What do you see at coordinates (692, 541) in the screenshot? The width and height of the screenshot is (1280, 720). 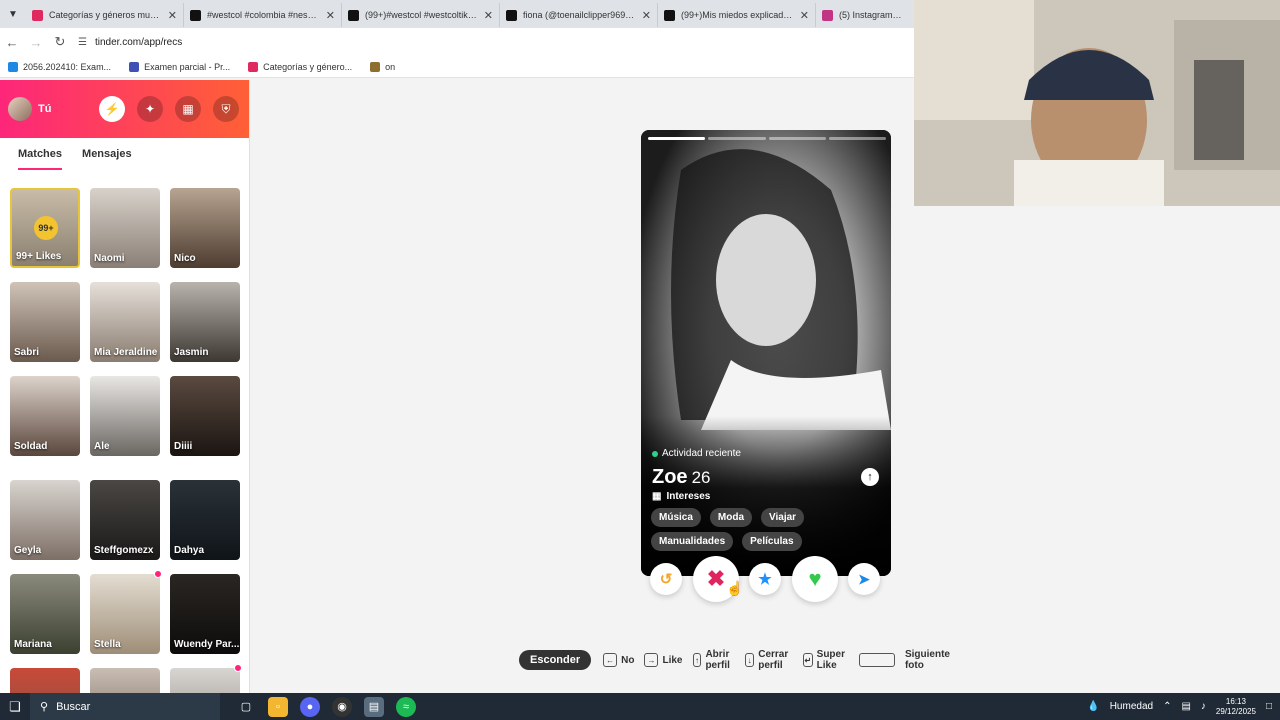 I see `interest-chip: Manualidades` at bounding box center [692, 541].